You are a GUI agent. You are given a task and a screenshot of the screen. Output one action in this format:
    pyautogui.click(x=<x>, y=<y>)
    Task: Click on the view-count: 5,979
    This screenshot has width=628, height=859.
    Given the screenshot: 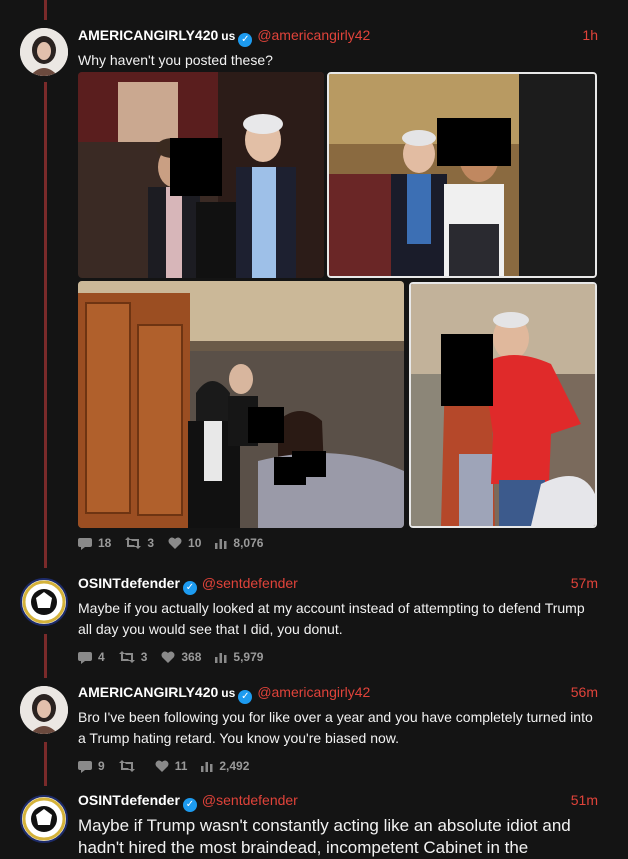 What is the action you would take?
    pyautogui.click(x=248, y=657)
    